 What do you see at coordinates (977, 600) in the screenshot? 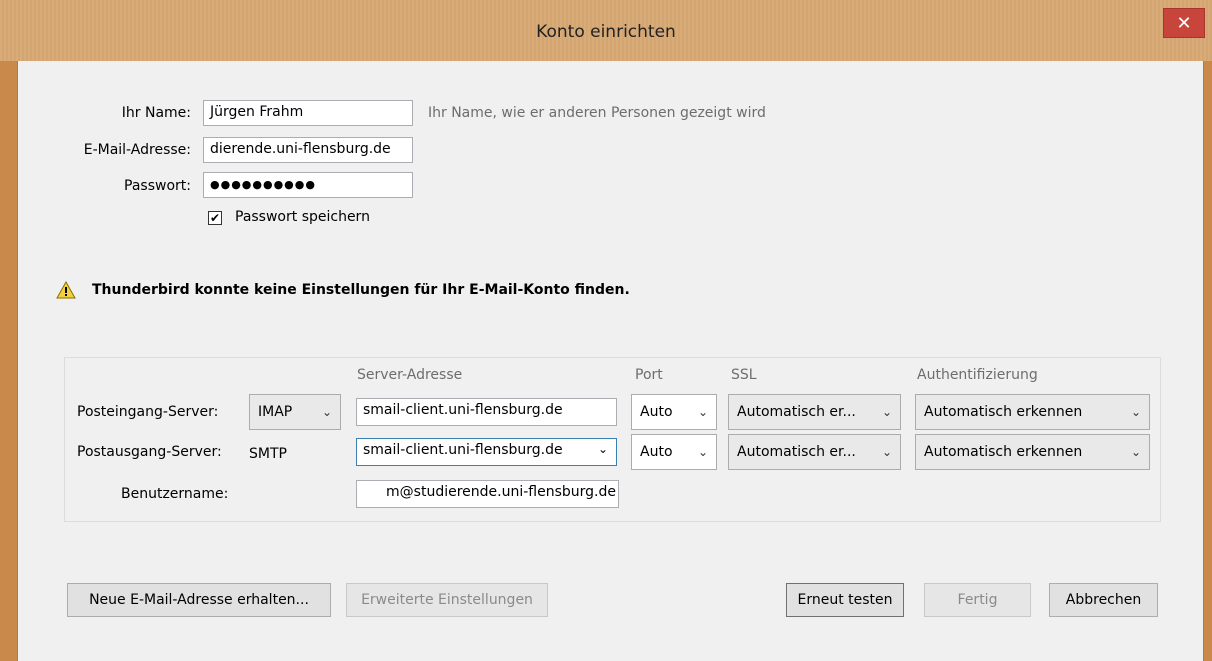
I see `done-button: Fertig` at bounding box center [977, 600].